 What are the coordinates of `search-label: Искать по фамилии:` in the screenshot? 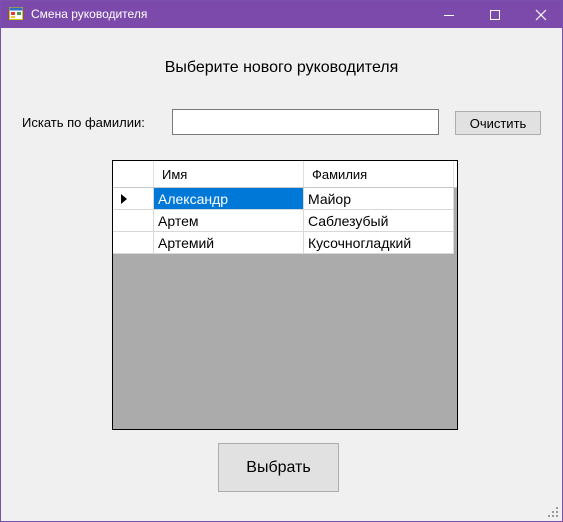 It's located at (83, 122).